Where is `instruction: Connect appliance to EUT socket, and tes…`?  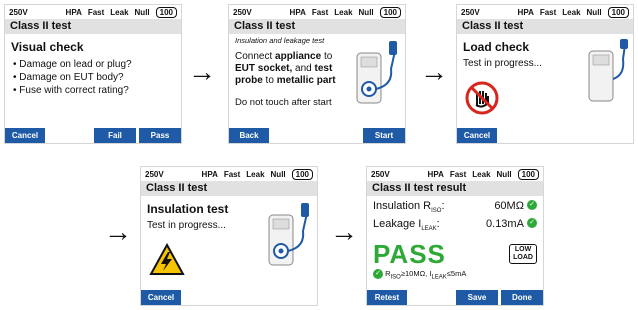 instruction: Connect appliance to EUT socket, and tes… is located at coordinates (291, 69).